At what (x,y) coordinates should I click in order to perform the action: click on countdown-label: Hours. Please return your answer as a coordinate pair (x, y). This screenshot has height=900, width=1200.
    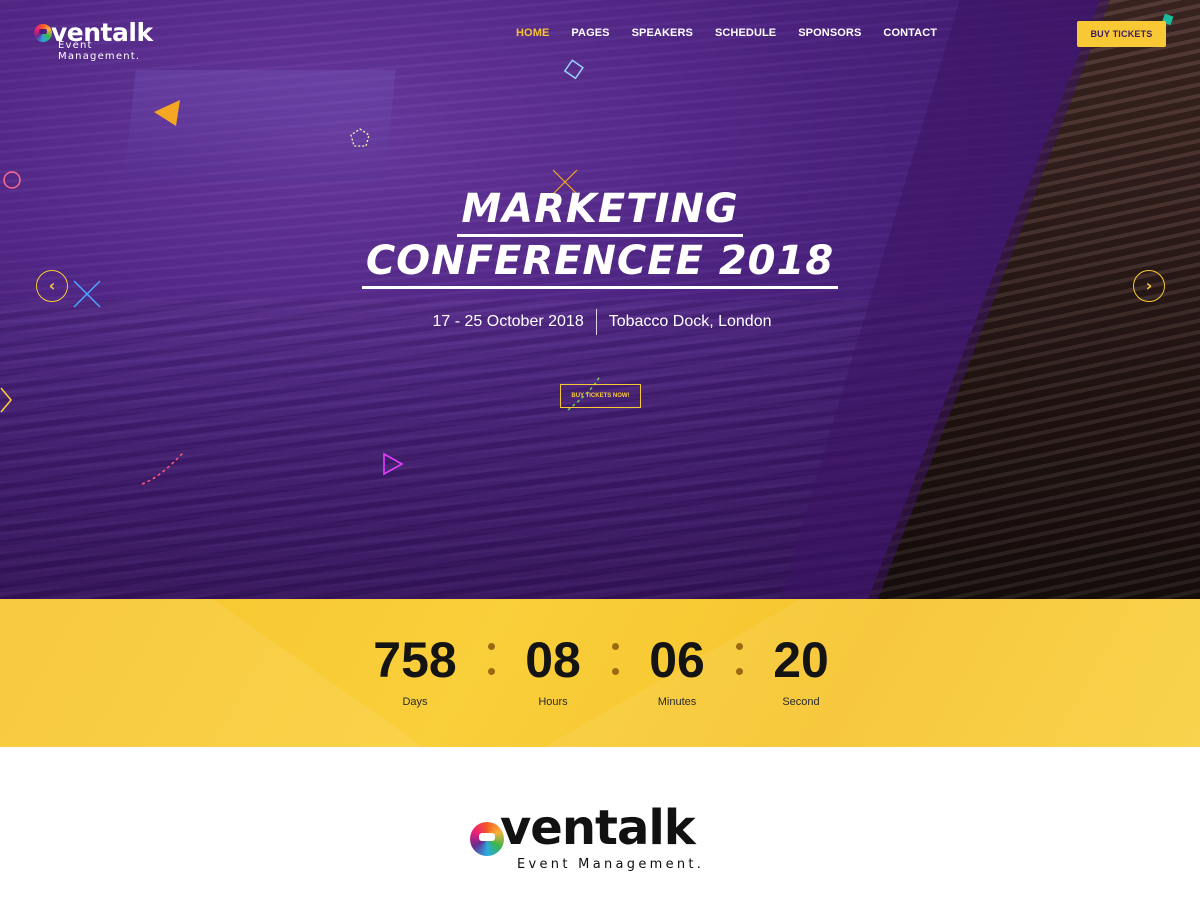
    Looking at the image, I should click on (553, 702).